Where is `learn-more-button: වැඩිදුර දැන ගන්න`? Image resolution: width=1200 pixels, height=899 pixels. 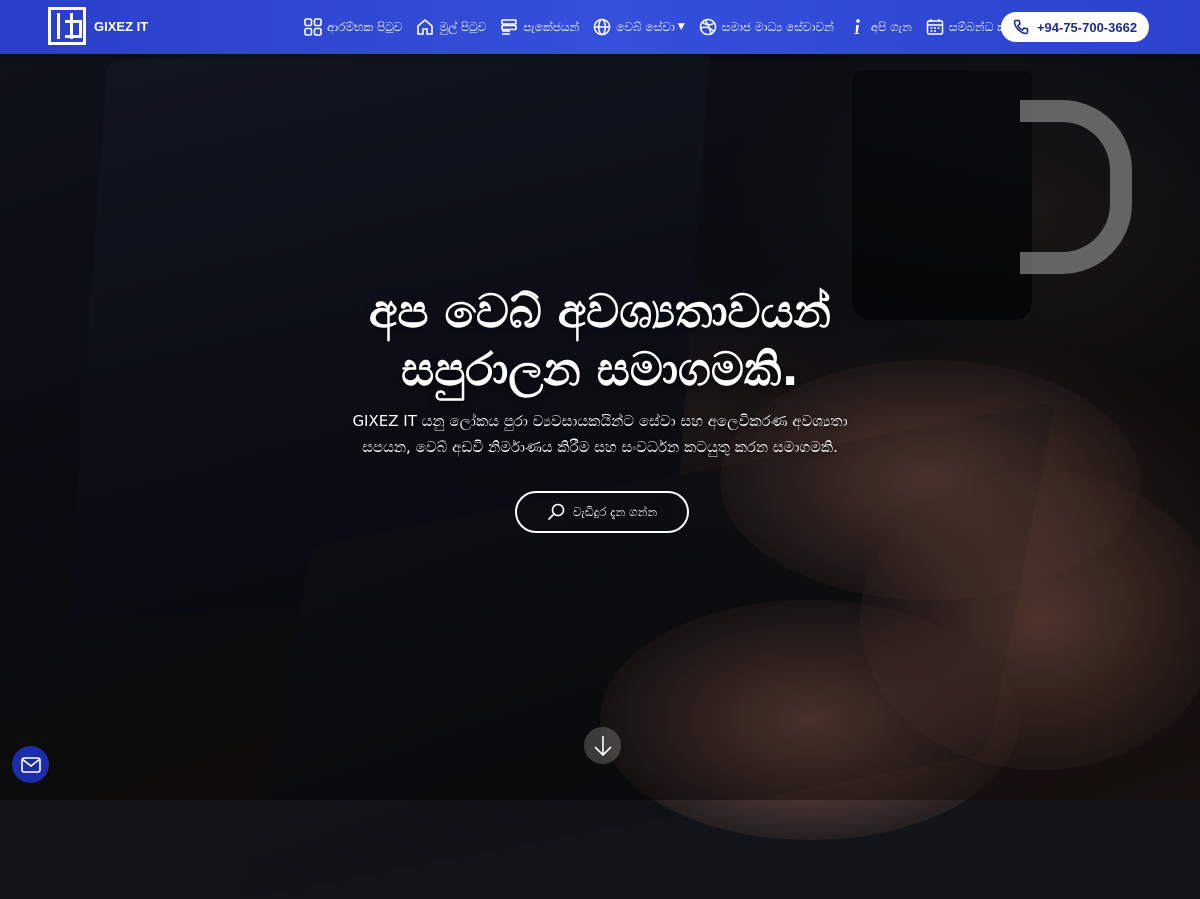 learn-more-button: වැඩිදුර දැන ගන්න is located at coordinates (602, 512).